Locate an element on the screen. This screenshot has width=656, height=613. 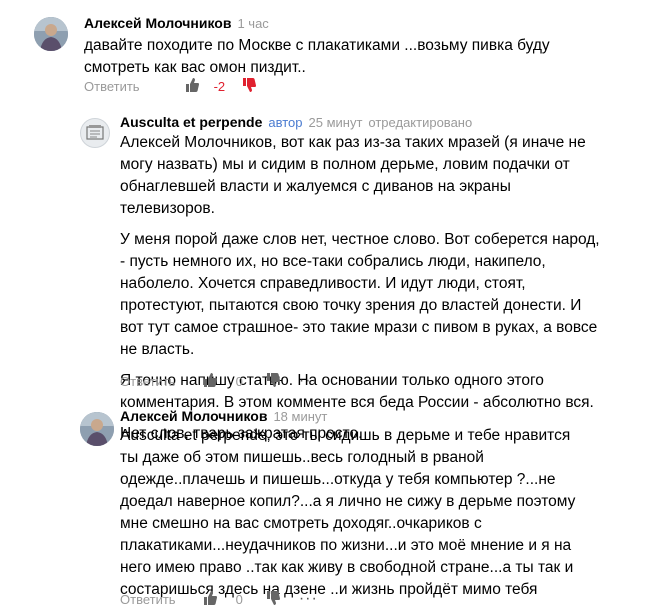
comment-header: Алексей Молочников 18 минут is located at coordinates (223, 416).